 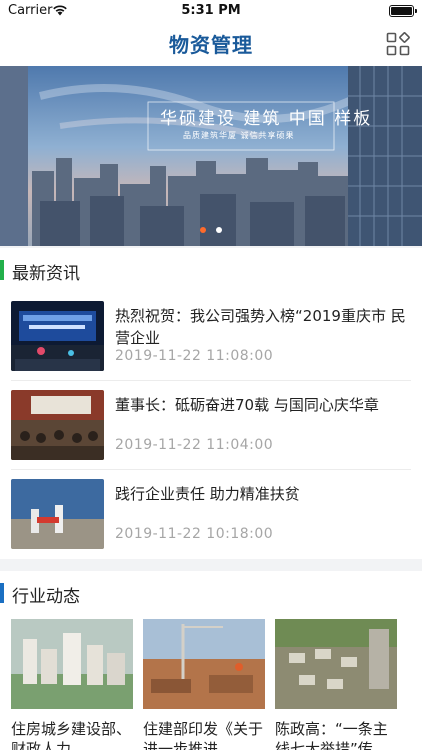 I want to click on battery-icon, so click(x=403, y=11).